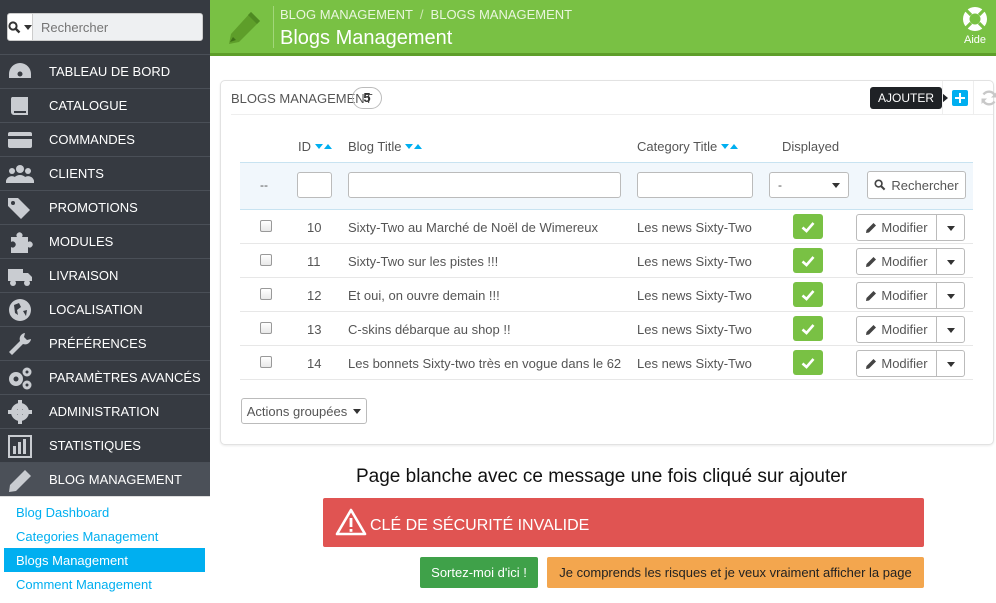 This screenshot has height=603, width=996. What do you see at coordinates (105, 71) in the screenshot?
I see `sidebar-item-tableau-de-bord: TABLEAU DE BORD` at bounding box center [105, 71].